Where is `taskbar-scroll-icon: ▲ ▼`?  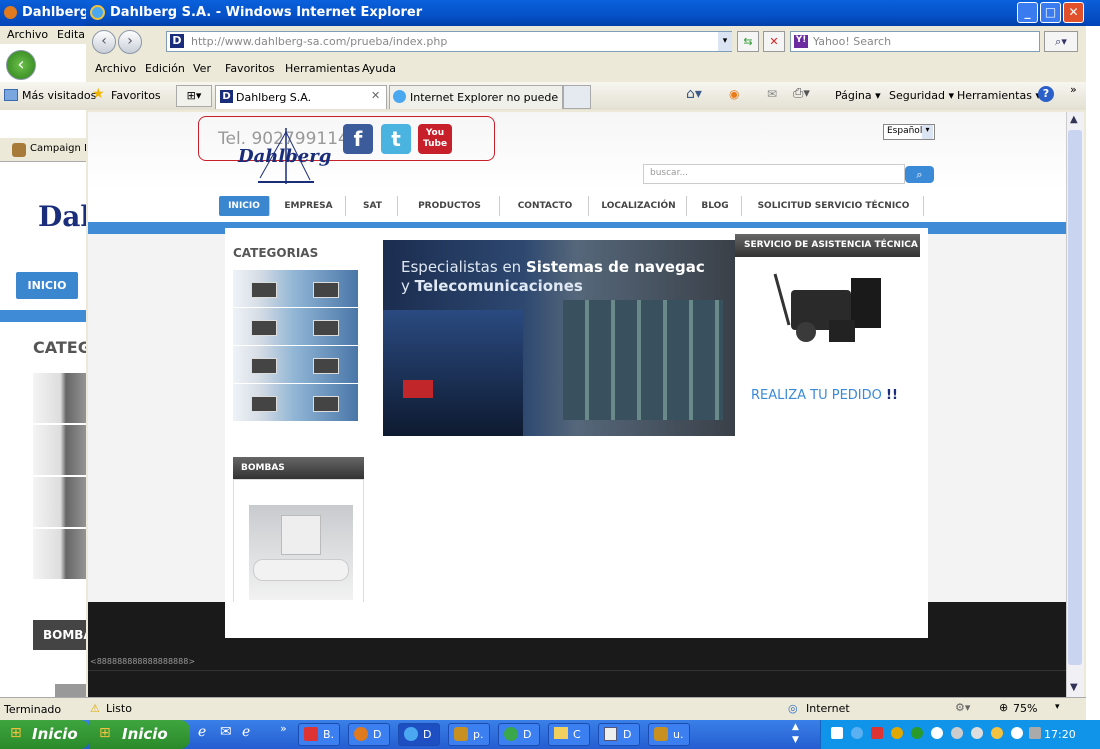
taskbar-scroll-icon: ▲ ▼ is located at coordinates (795, 734).